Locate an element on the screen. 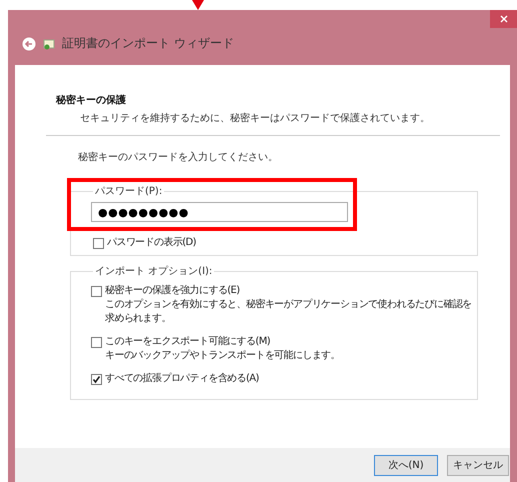  checkbox-label: パスワードの表示(D) is located at coordinates (151, 243).